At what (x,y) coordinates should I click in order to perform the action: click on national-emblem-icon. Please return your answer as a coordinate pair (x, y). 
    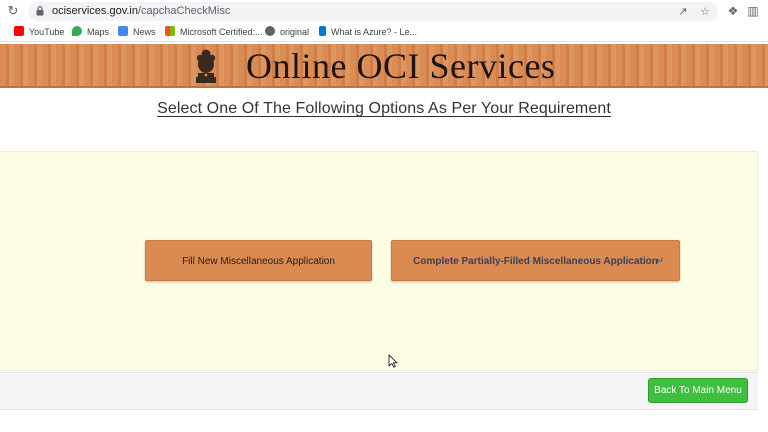
    Looking at the image, I should click on (206, 66).